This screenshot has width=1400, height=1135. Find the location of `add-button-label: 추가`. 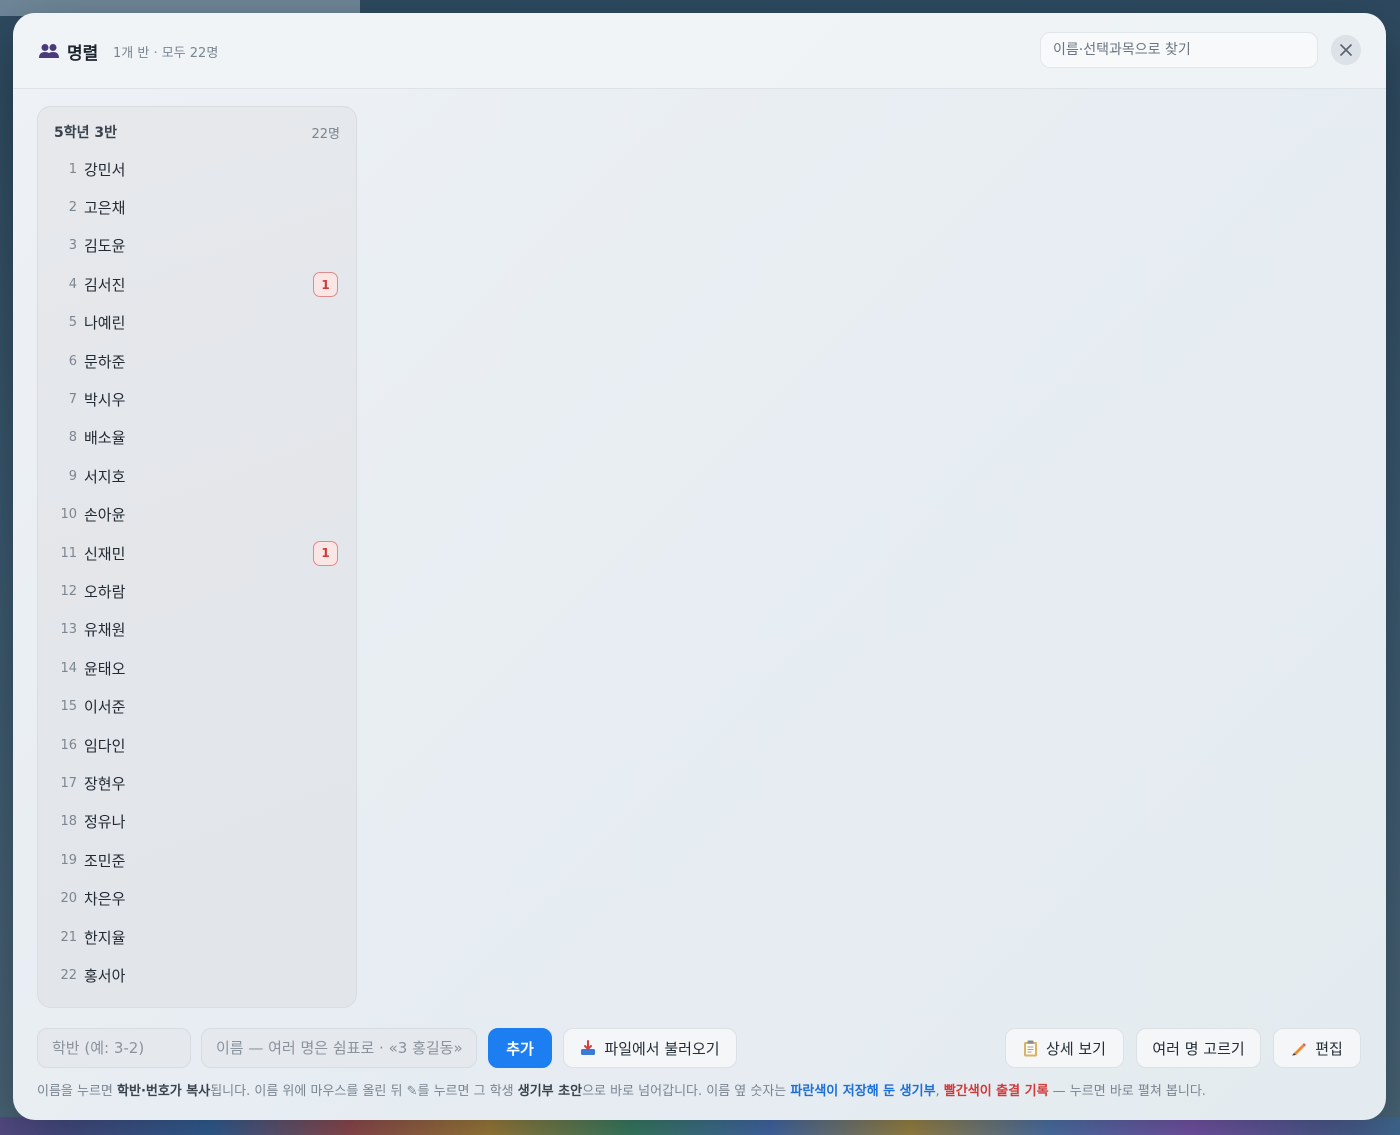

add-button-label: 추가 is located at coordinates (520, 1048).